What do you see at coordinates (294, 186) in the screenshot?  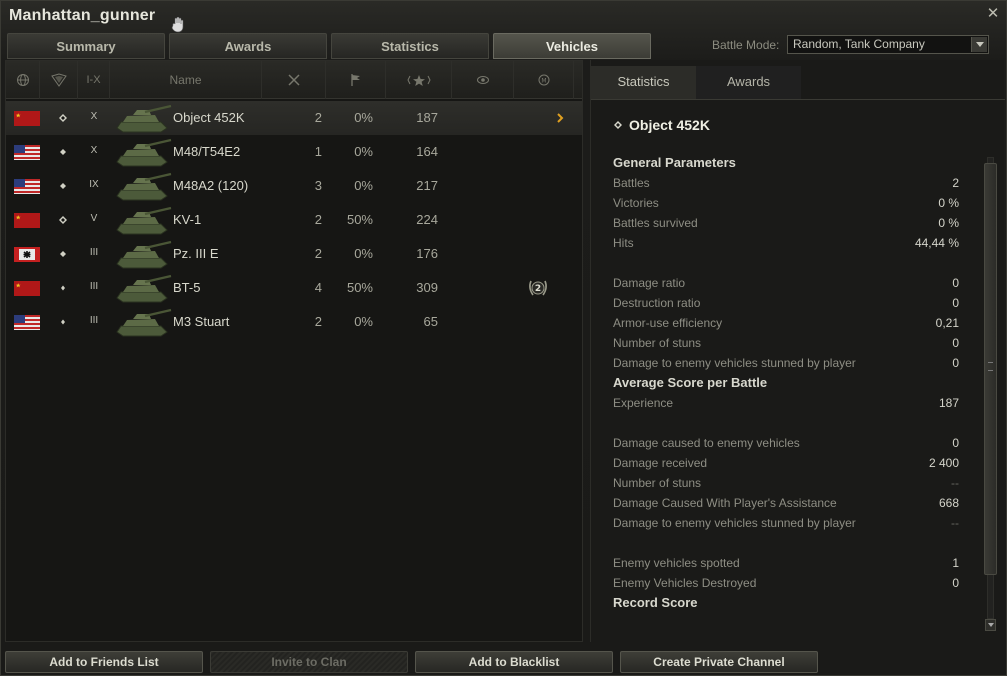 I see `vehicle-row: IX M48A2 (120) 3 0% 217` at bounding box center [294, 186].